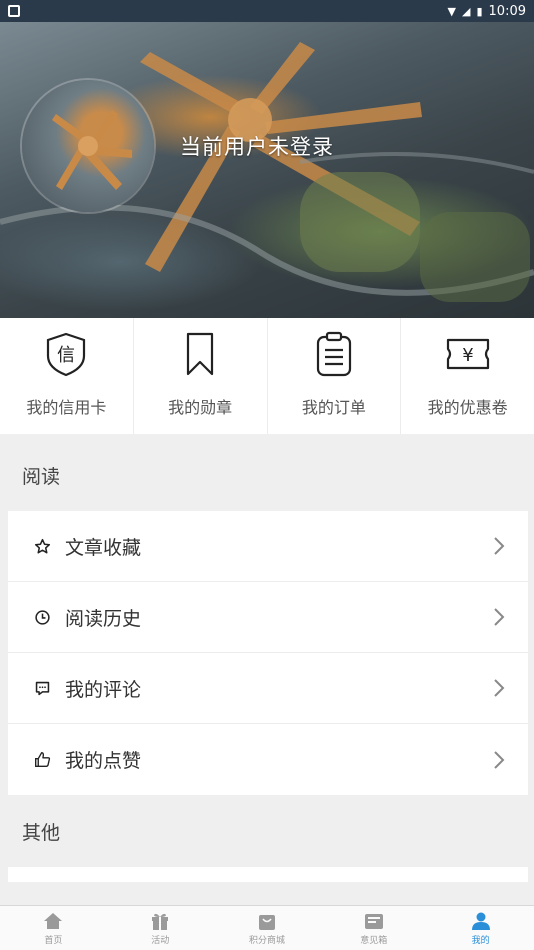 Image resolution: width=534 pixels, height=950 pixels. What do you see at coordinates (53, 921) in the screenshot?
I see `home-icon` at bounding box center [53, 921].